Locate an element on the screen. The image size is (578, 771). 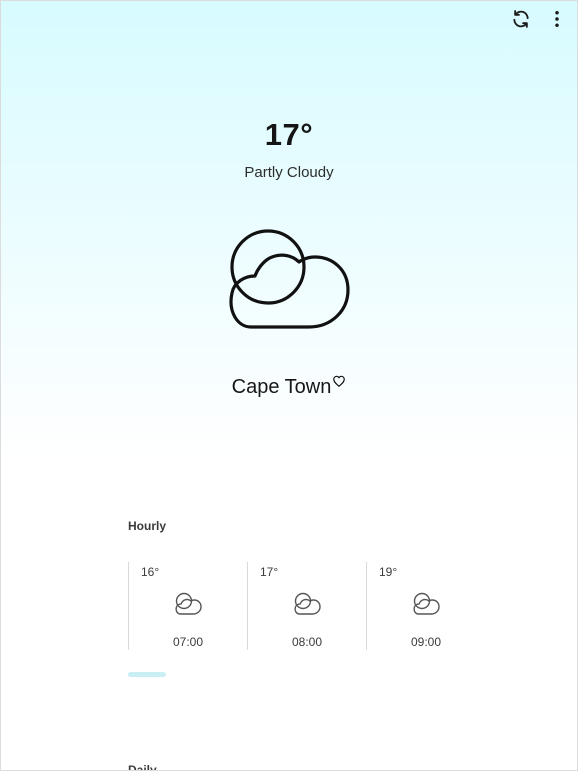
hourly-section-label: Hourly is located at coordinates (147, 526).